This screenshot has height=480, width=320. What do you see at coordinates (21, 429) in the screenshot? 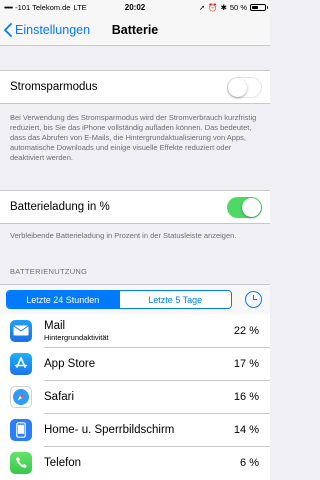
I see `iphone-icon` at bounding box center [21, 429].